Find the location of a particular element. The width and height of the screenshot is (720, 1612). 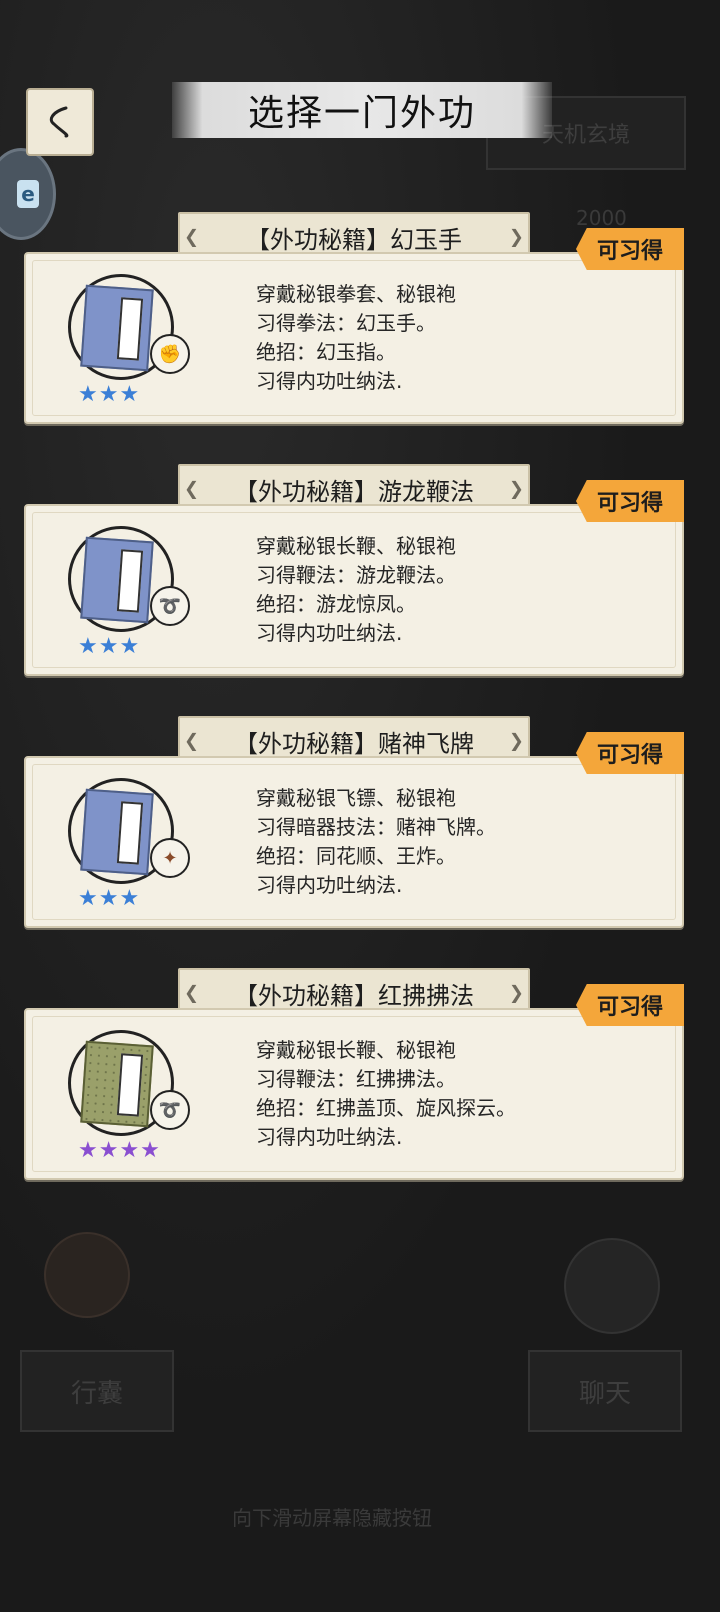

fist-icon: ✊ is located at coordinates (170, 354).